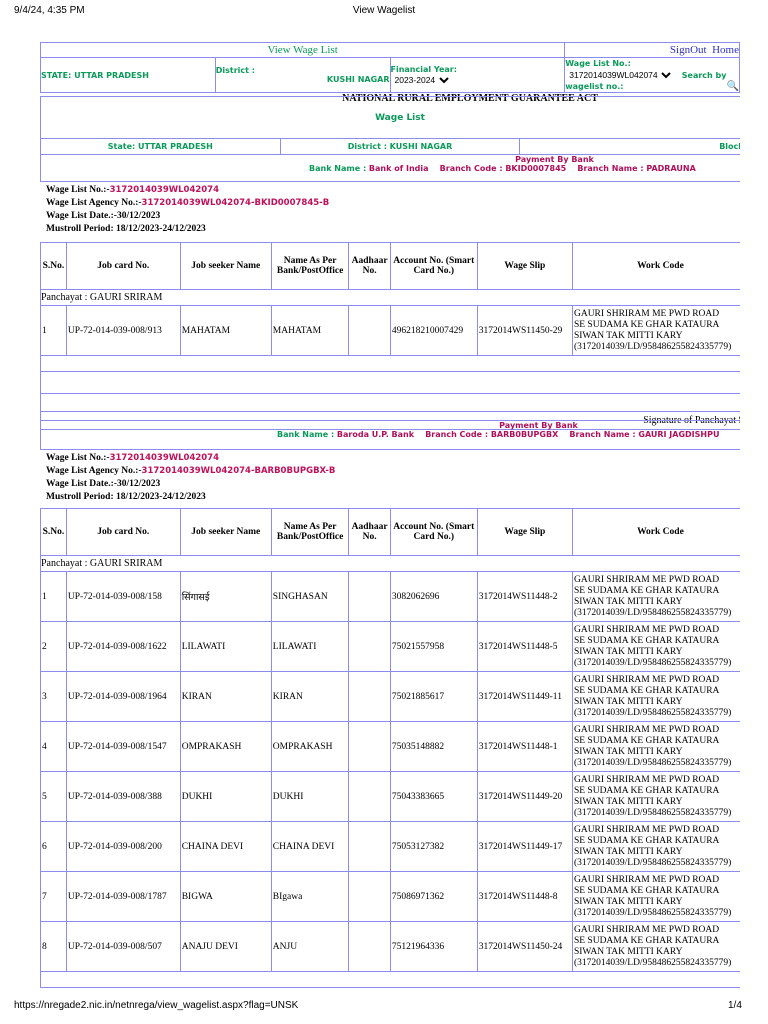 The image size is (768, 1024). Describe the element at coordinates (303, 50) in the screenshot. I see `view-wage-list-heading: View Wage List` at that location.